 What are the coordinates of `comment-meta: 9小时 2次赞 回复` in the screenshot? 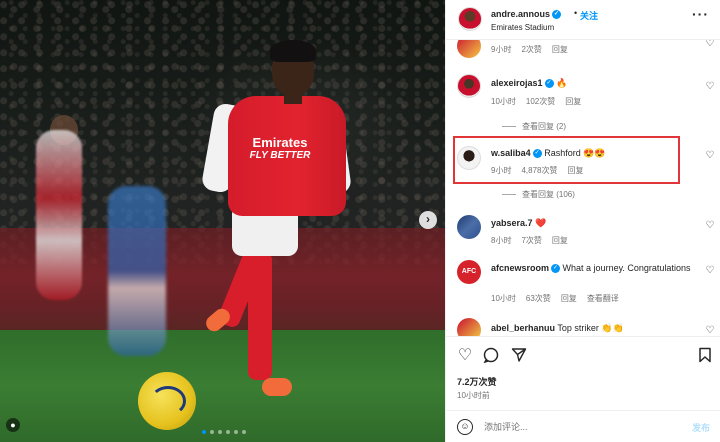 It's located at (534, 49).